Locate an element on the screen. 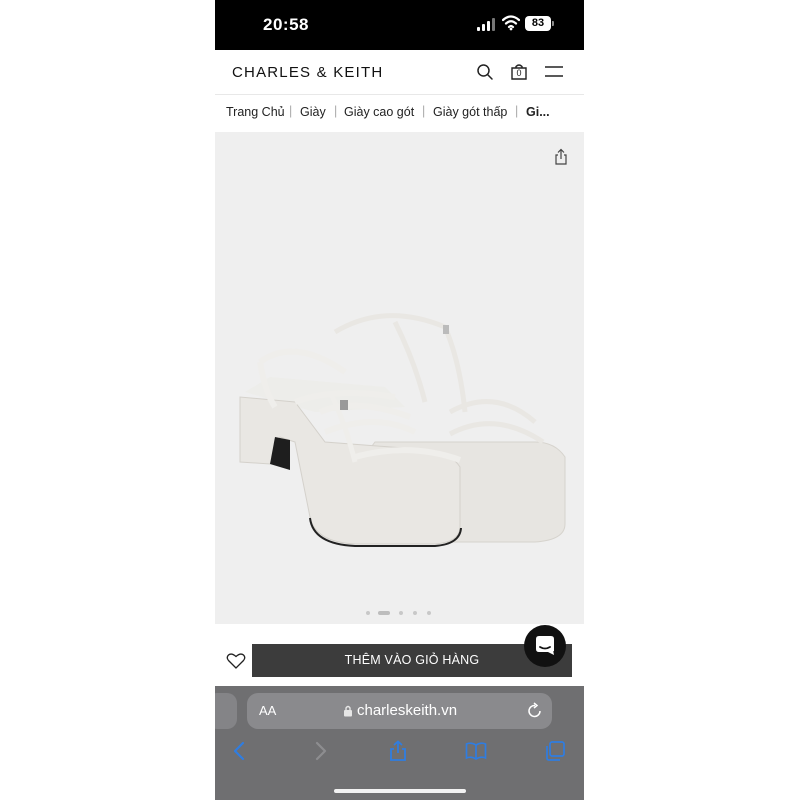  pagination-dot-active is located at coordinates (384, 613).